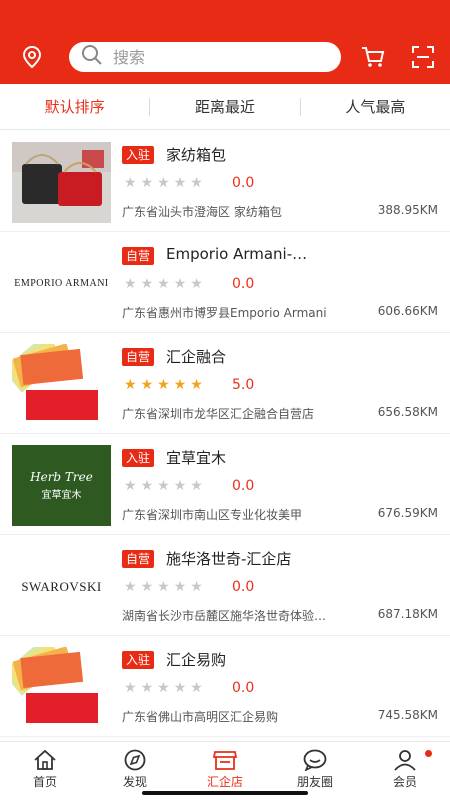 This screenshot has width=450, height=800. I want to click on rating-value: 5.0, so click(243, 385).